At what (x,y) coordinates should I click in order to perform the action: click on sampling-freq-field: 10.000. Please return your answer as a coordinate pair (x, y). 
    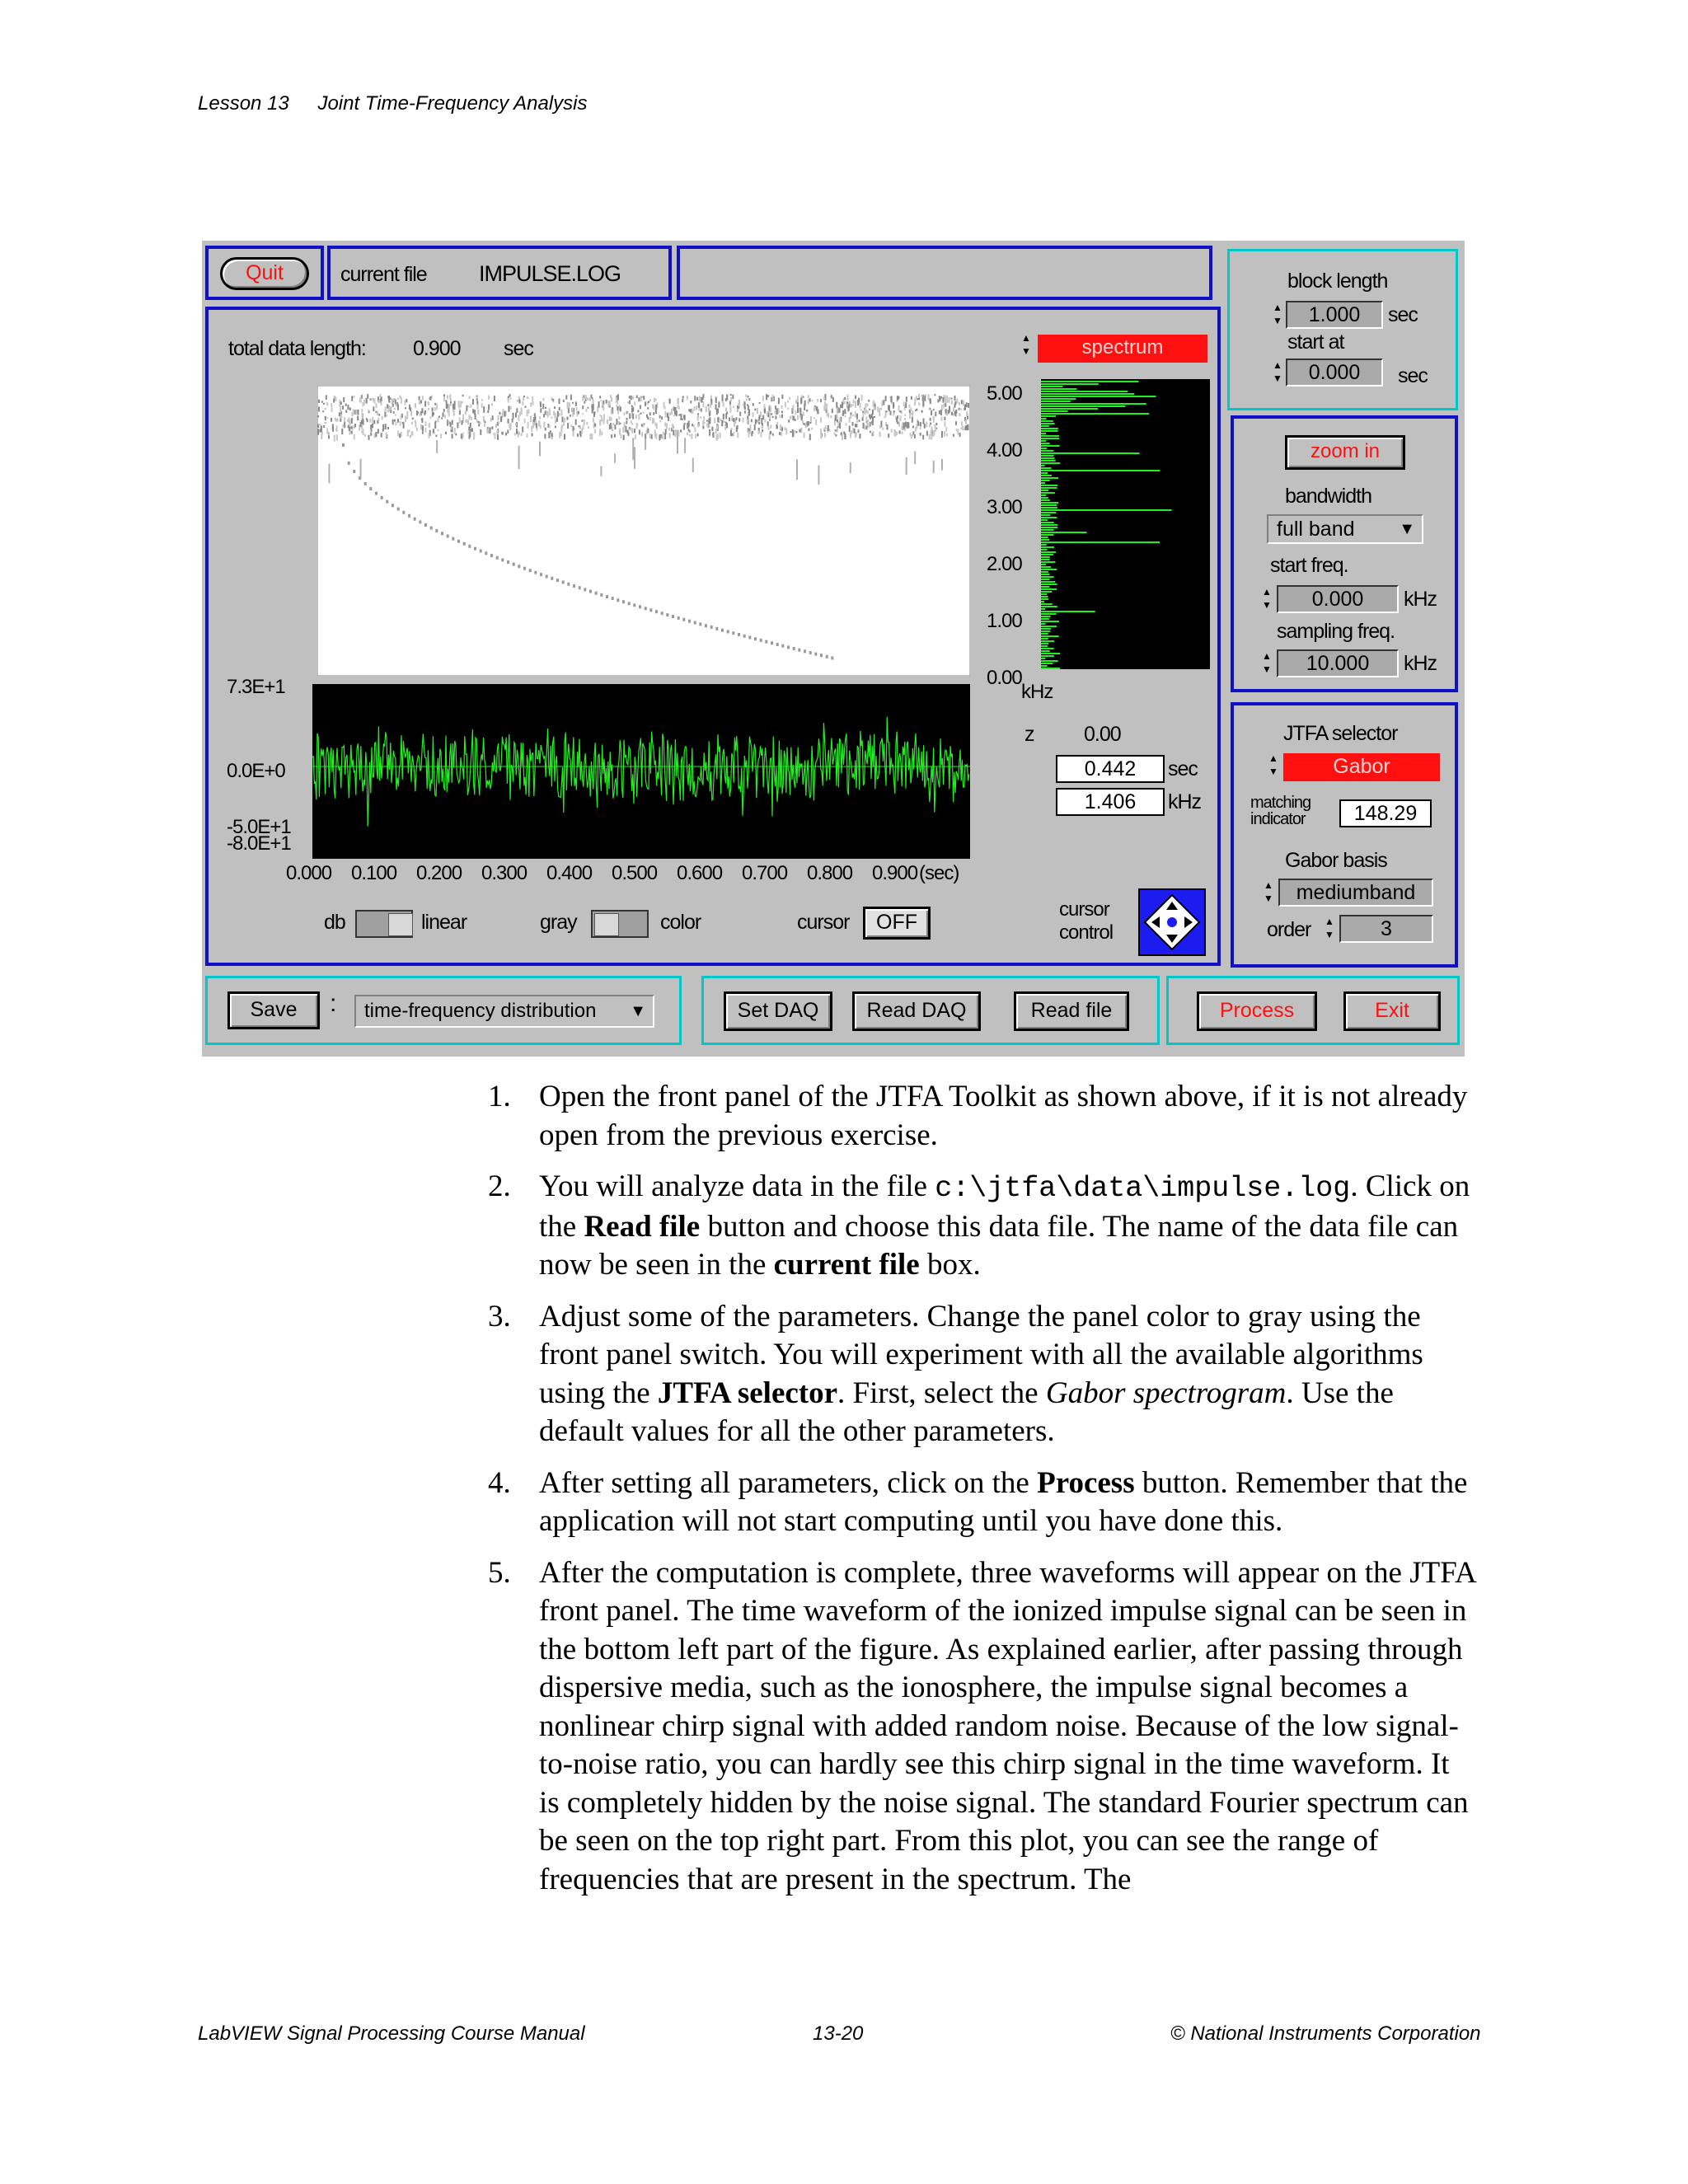
    Looking at the image, I should click on (1338, 663).